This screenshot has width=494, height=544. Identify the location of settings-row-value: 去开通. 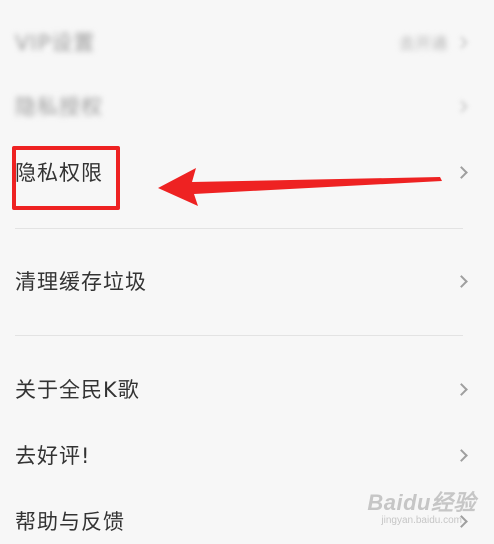
(422, 43).